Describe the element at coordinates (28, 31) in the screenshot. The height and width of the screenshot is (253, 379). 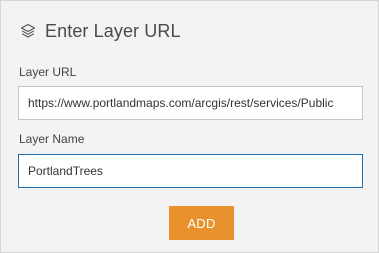
I see `layers-icon` at that location.